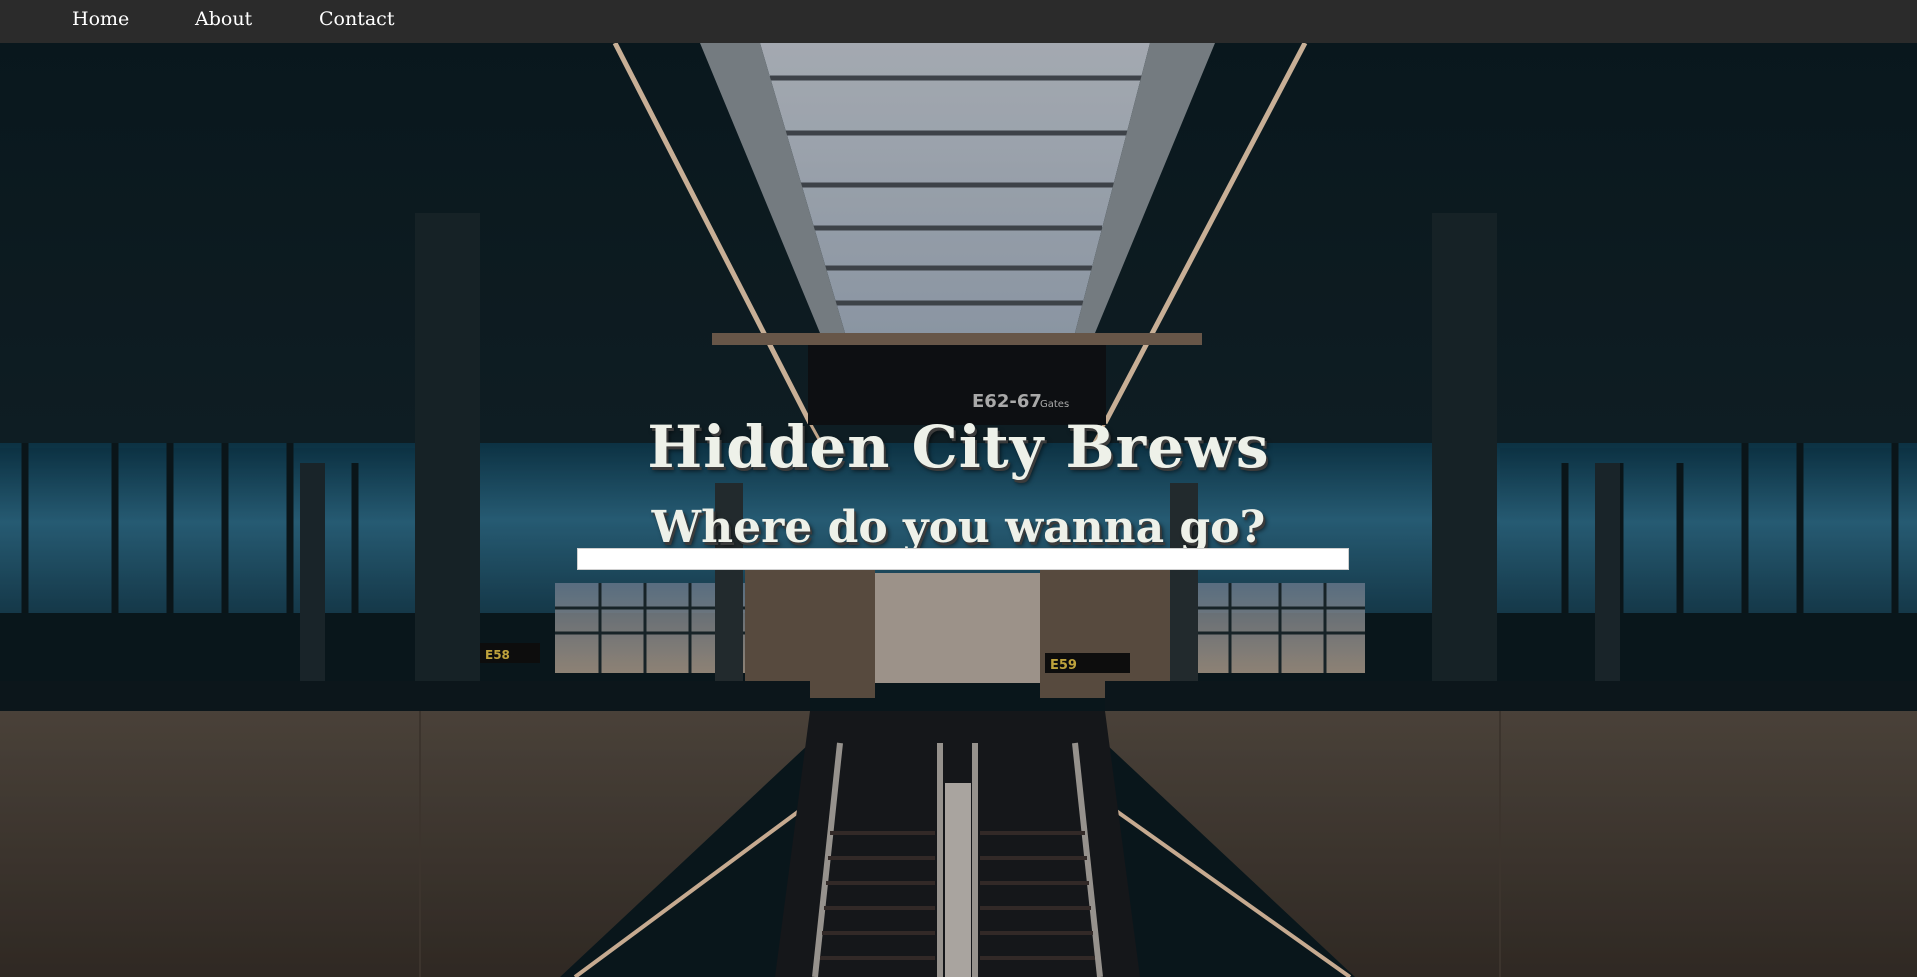 The height and width of the screenshot is (977, 1917). Describe the element at coordinates (223, 19) in the screenshot. I see `nav-about-link: About` at that location.